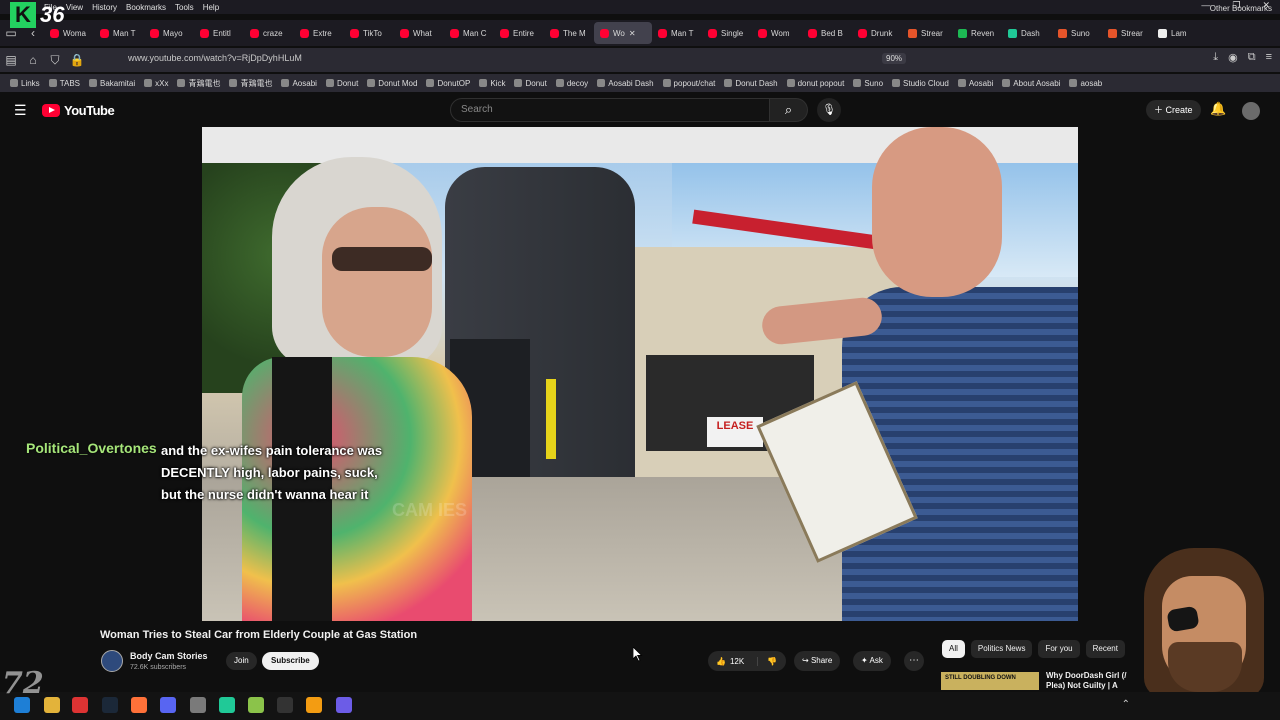  What do you see at coordinates (168, 705) in the screenshot?
I see `discord-icon` at bounding box center [168, 705].